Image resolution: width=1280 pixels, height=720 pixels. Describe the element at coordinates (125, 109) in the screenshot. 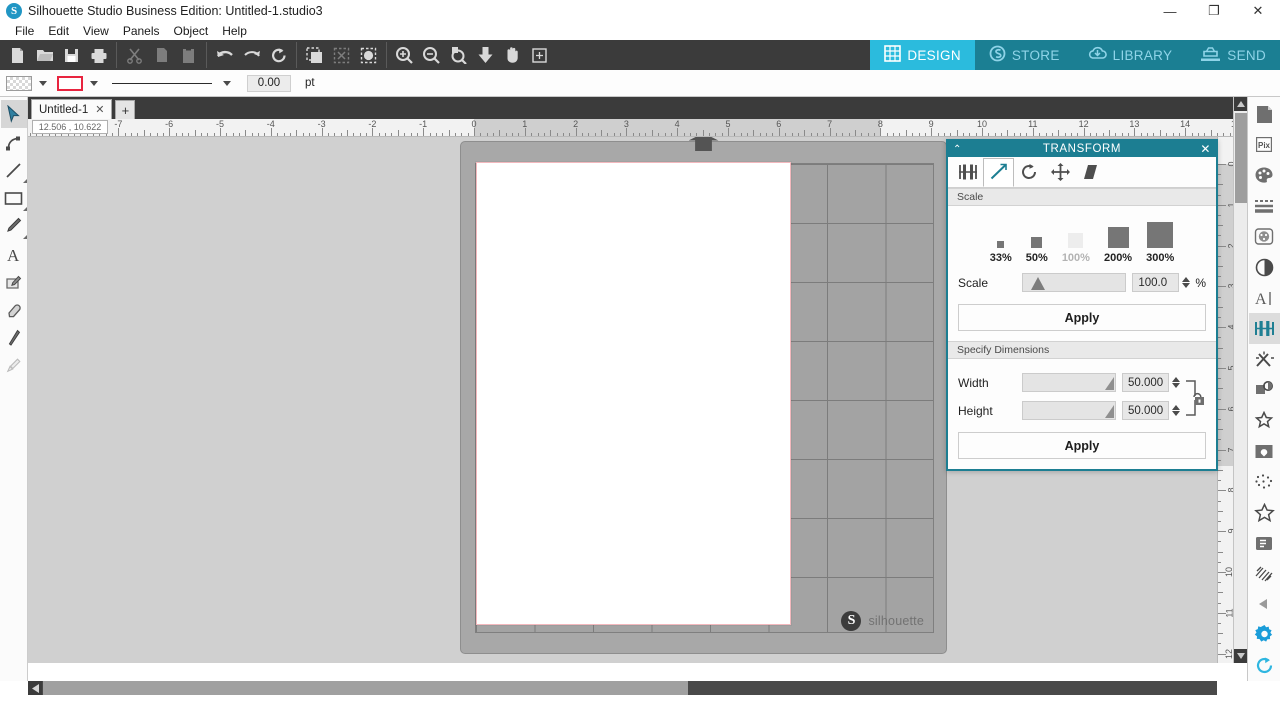

I see `new-tab-button: +` at that location.